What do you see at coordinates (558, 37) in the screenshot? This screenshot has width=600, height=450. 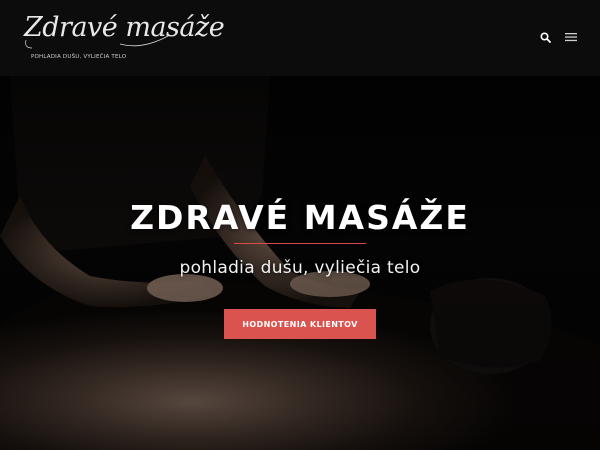 I see `header-actions` at bounding box center [558, 37].